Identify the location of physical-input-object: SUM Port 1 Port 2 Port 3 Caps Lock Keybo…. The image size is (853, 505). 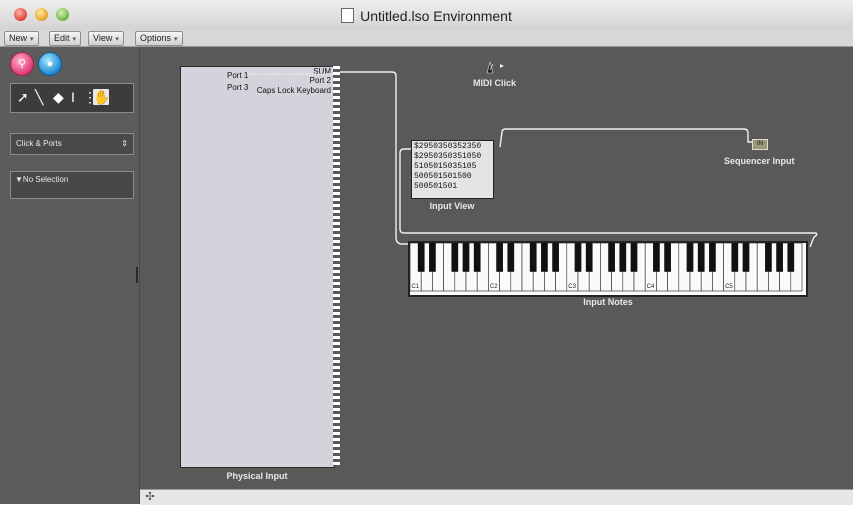
(257, 267).